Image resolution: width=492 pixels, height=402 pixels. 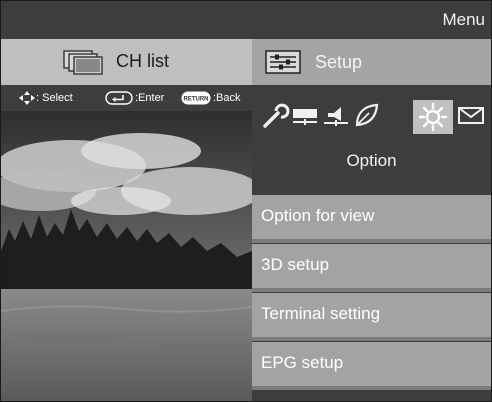 What do you see at coordinates (371, 366) in the screenshot?
I see `menu-item-epg-setup: EPG setup` at bounding box center [371, 366].